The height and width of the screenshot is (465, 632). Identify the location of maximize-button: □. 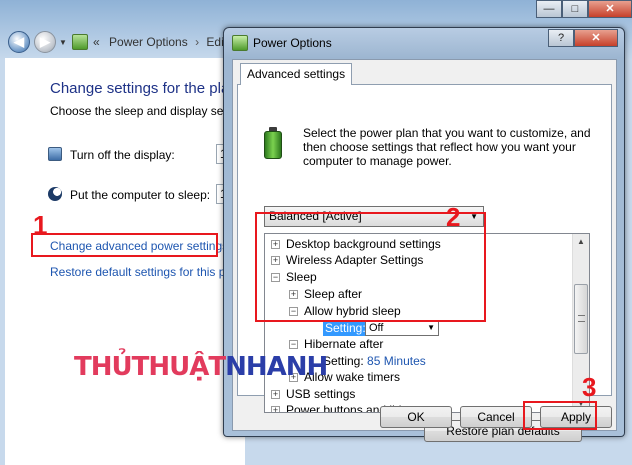
(575, 9).